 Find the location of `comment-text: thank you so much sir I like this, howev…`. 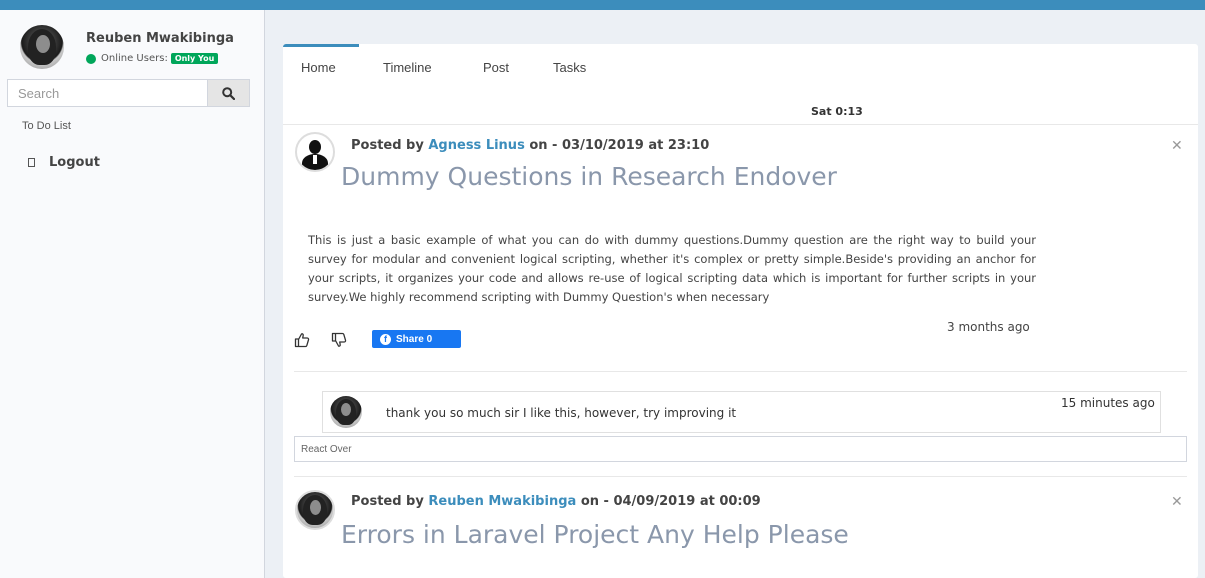

comment-text: thank you so much sir I like this, howev… is located at coordinates (561, 413).